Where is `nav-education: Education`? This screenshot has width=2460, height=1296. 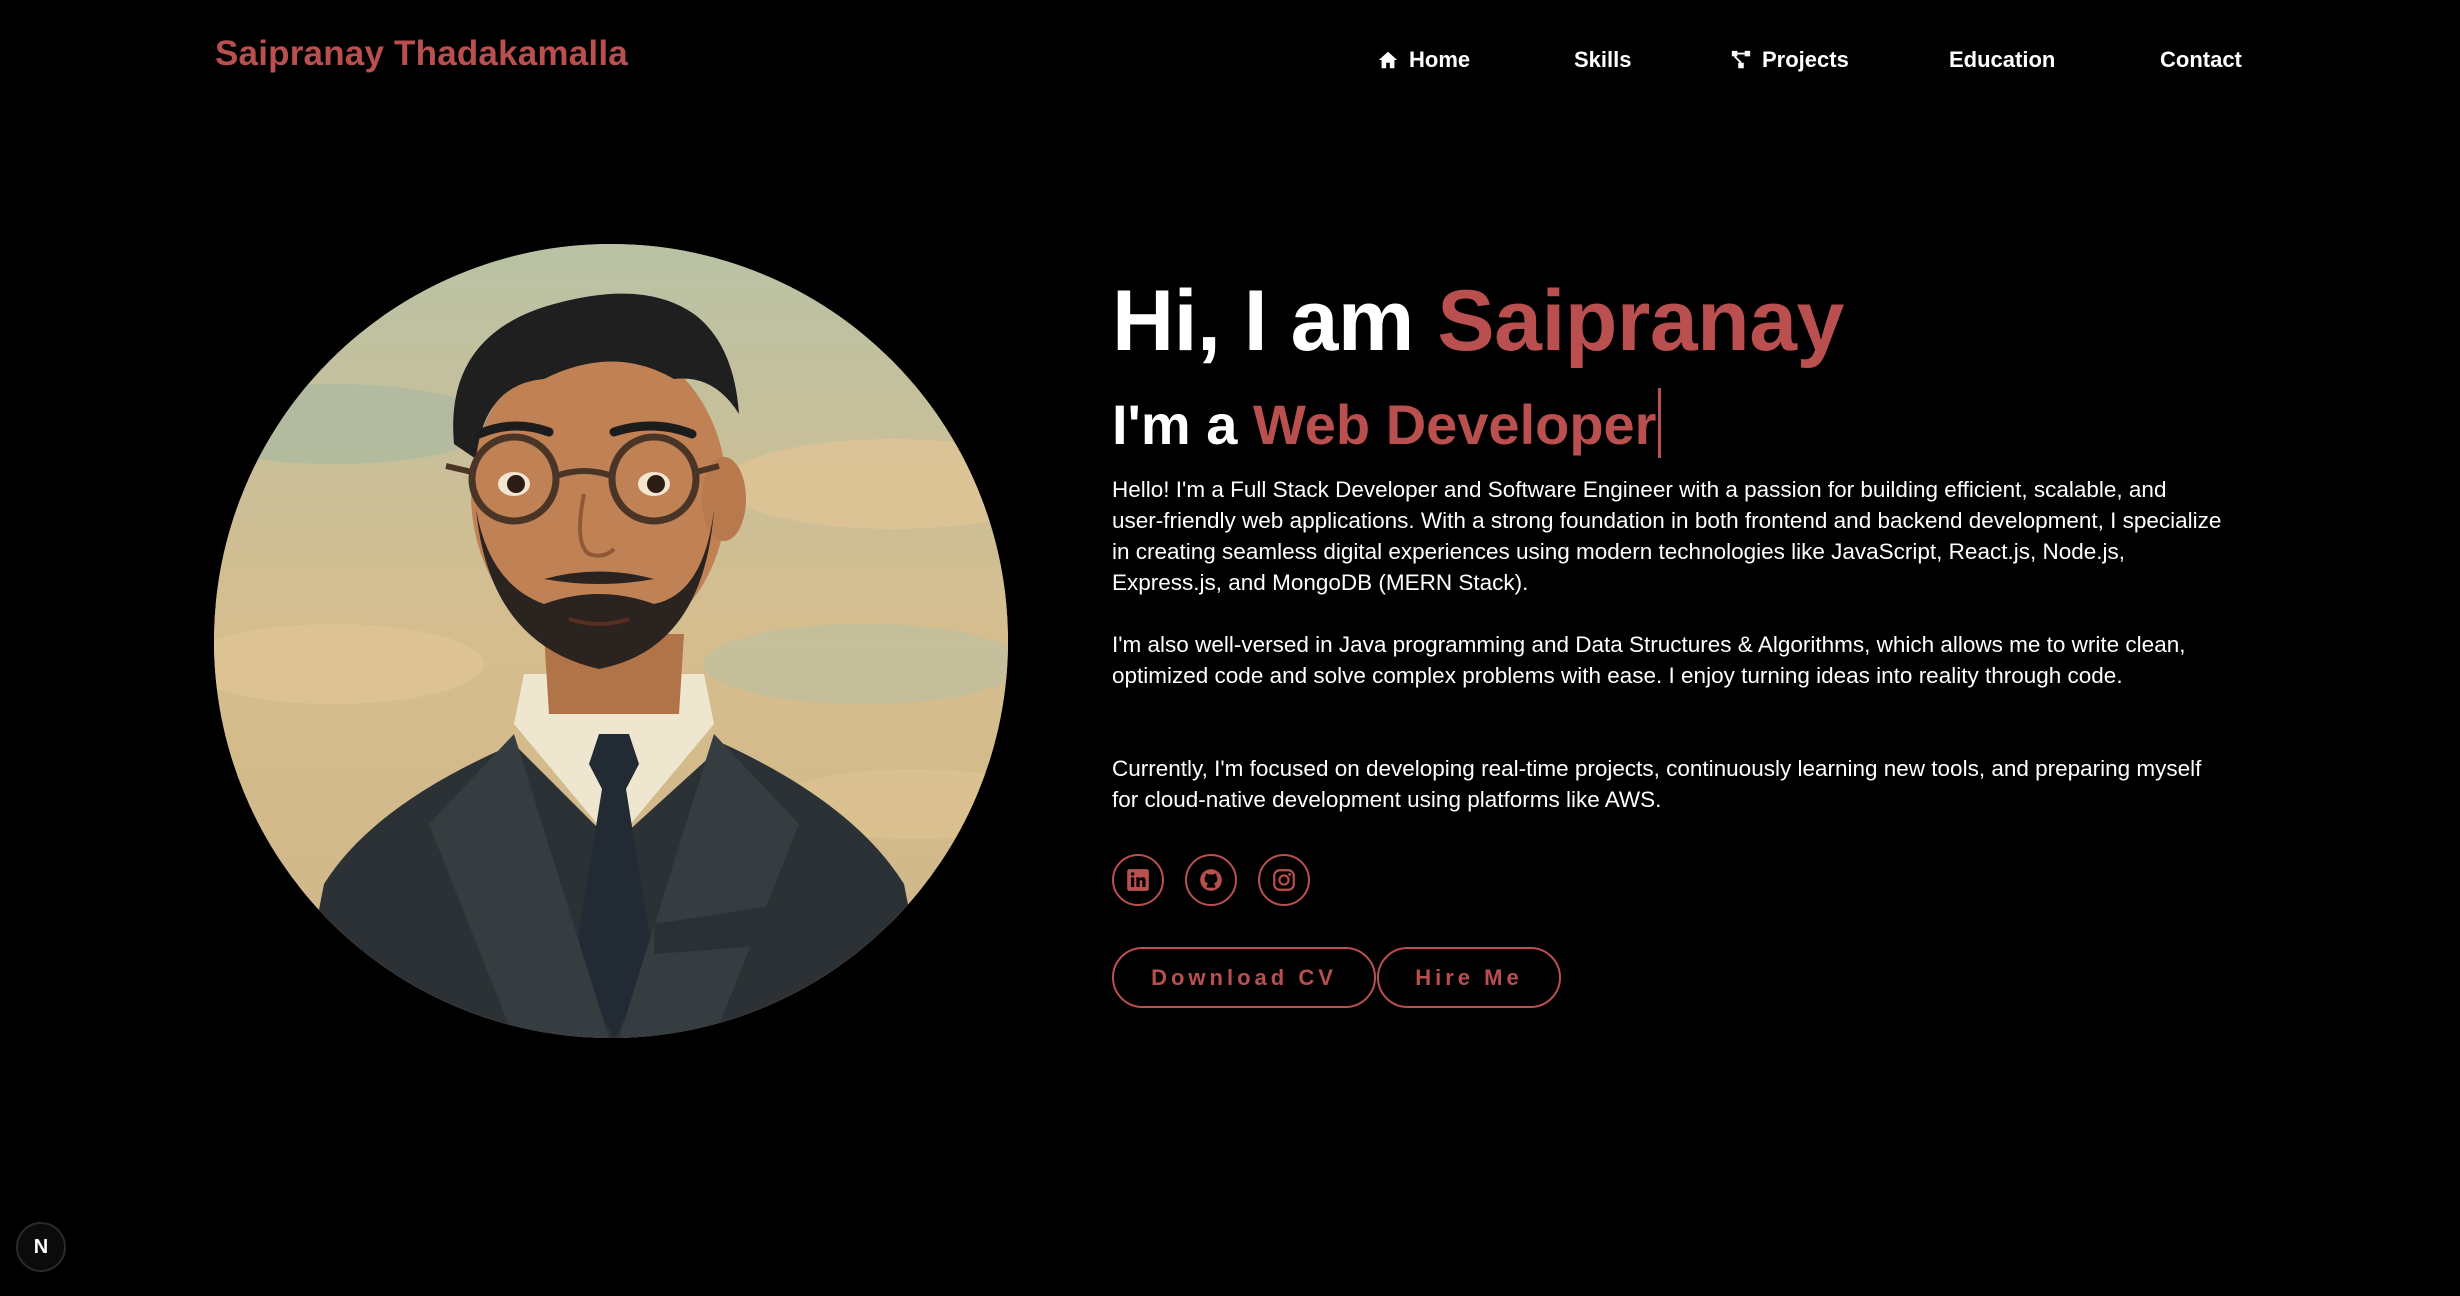
nav-education: Education is located at coordinates (2002, 60).